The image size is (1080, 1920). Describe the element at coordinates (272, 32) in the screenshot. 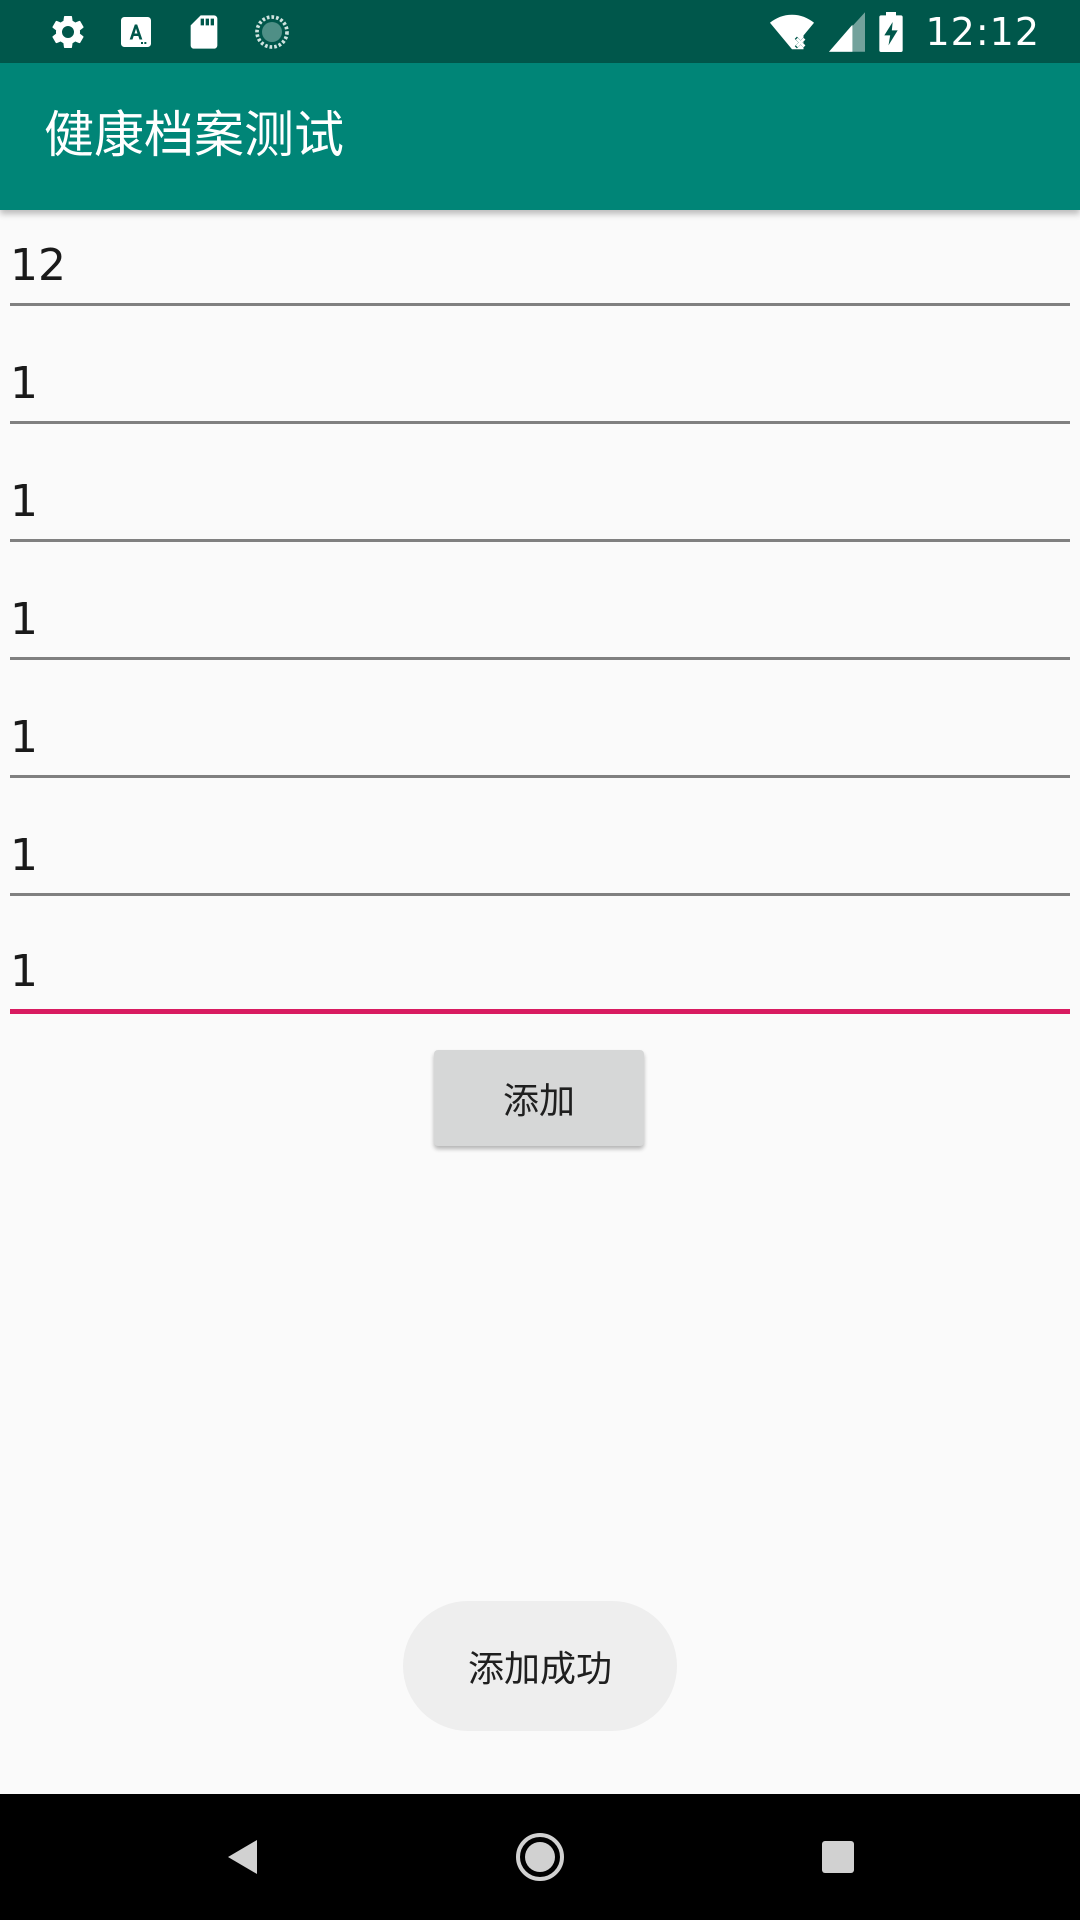

I see `sync-icon` at that location.